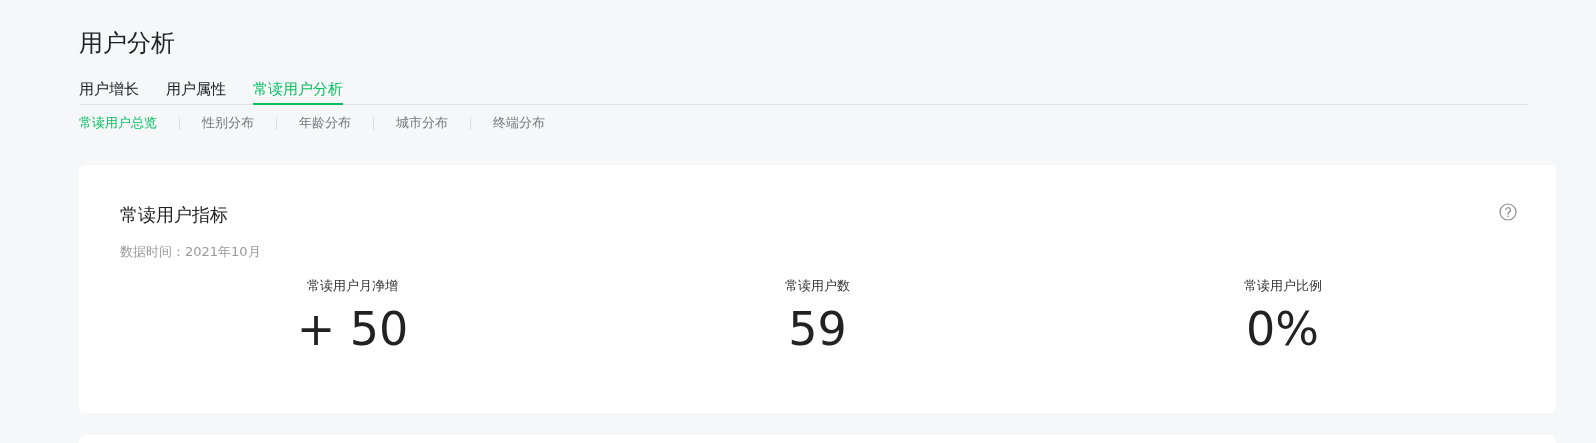 The height and width of the screenshot is (443, 1596). Describe the element at coordinates (352, 286) in the screenshot. I see `metric-label: 常读用户月净增` at that location.